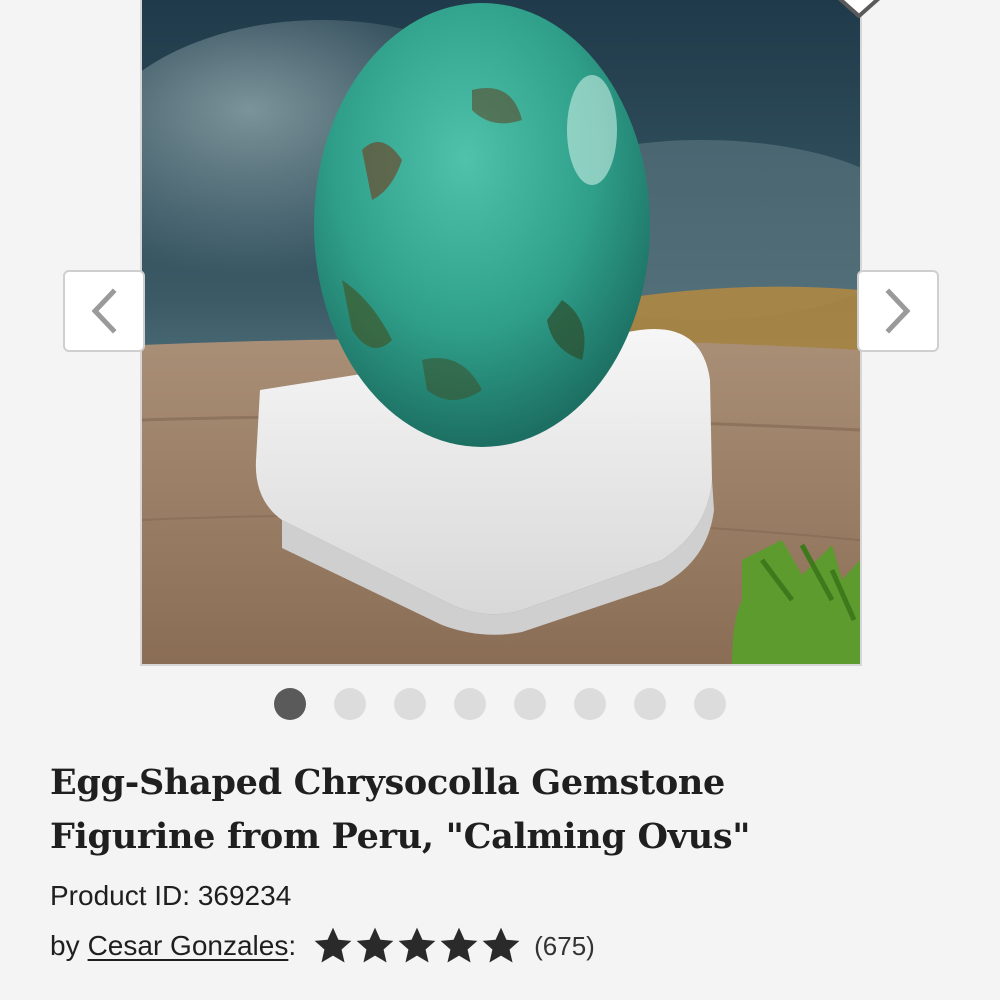 The width and height of the screenshot is (1000, 1000). I want to click on rating-stars, so click(417, 946).